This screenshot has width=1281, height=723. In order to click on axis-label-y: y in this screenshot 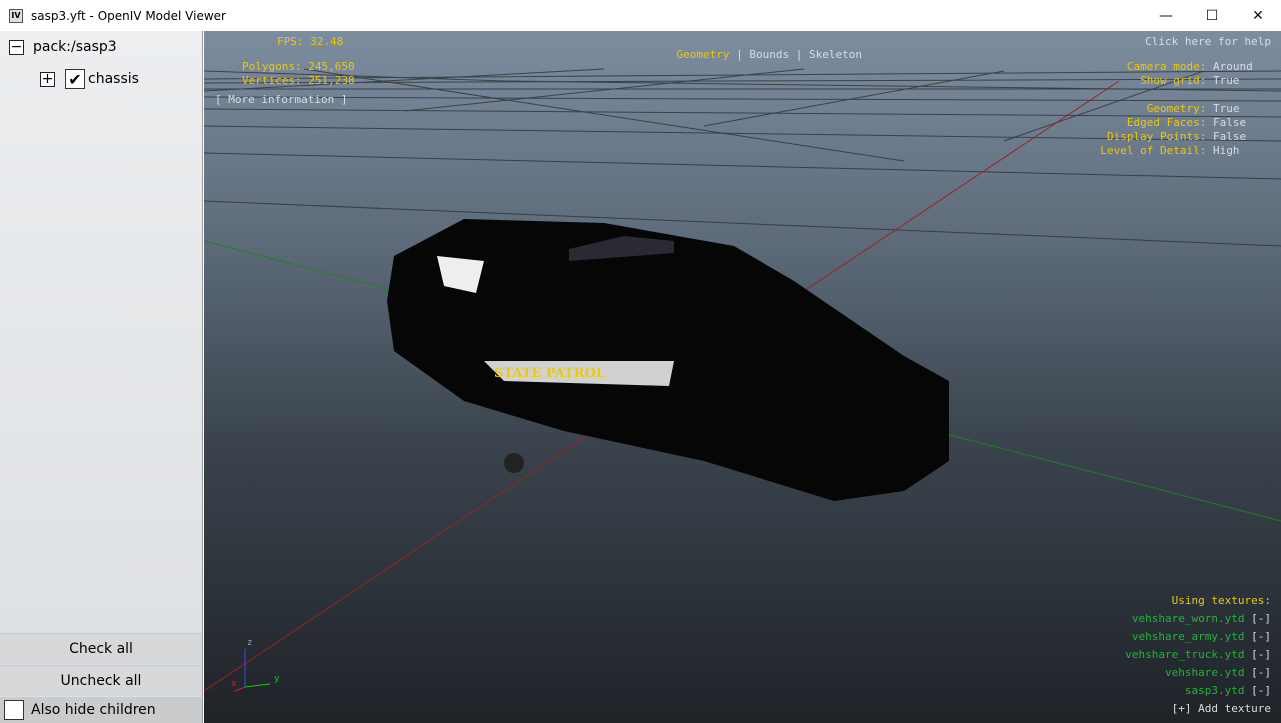, I will do `click(277, 679)`.